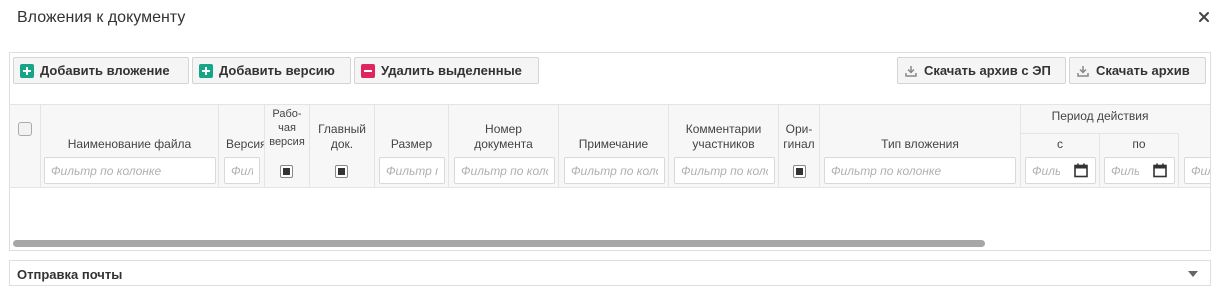  What do you see at coordinates (499, 243) in the screenshot?
I see `scrollbar-thumb` at bounding box center [499, 243].